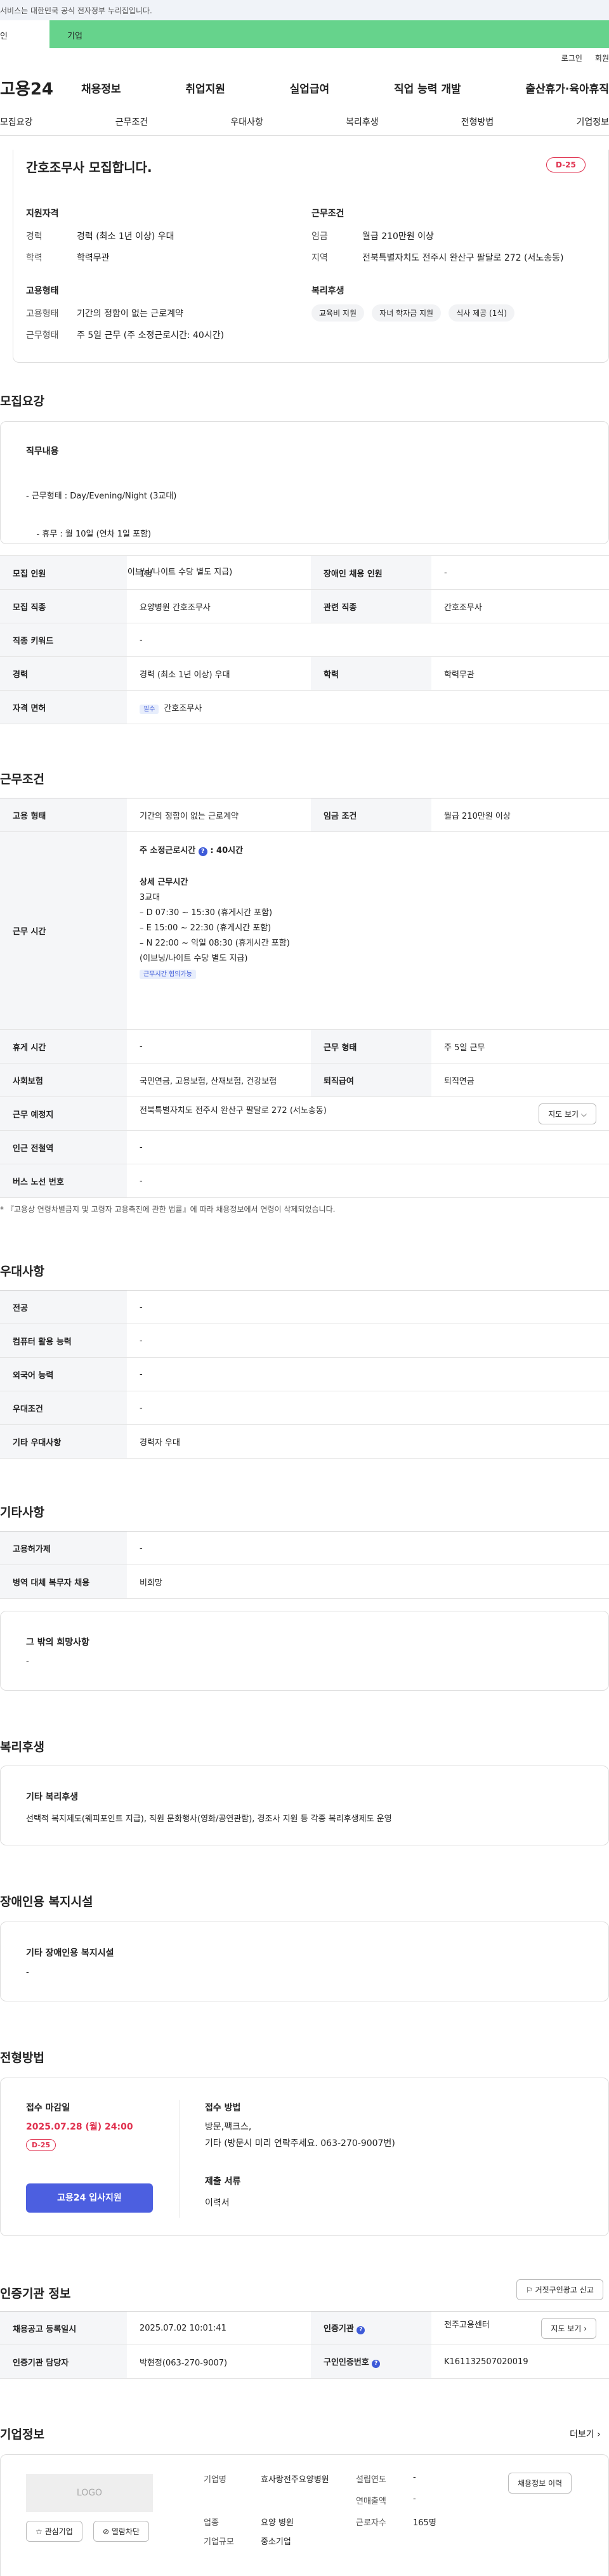  I want to click on login-link: 로그인, so click(571, 58).